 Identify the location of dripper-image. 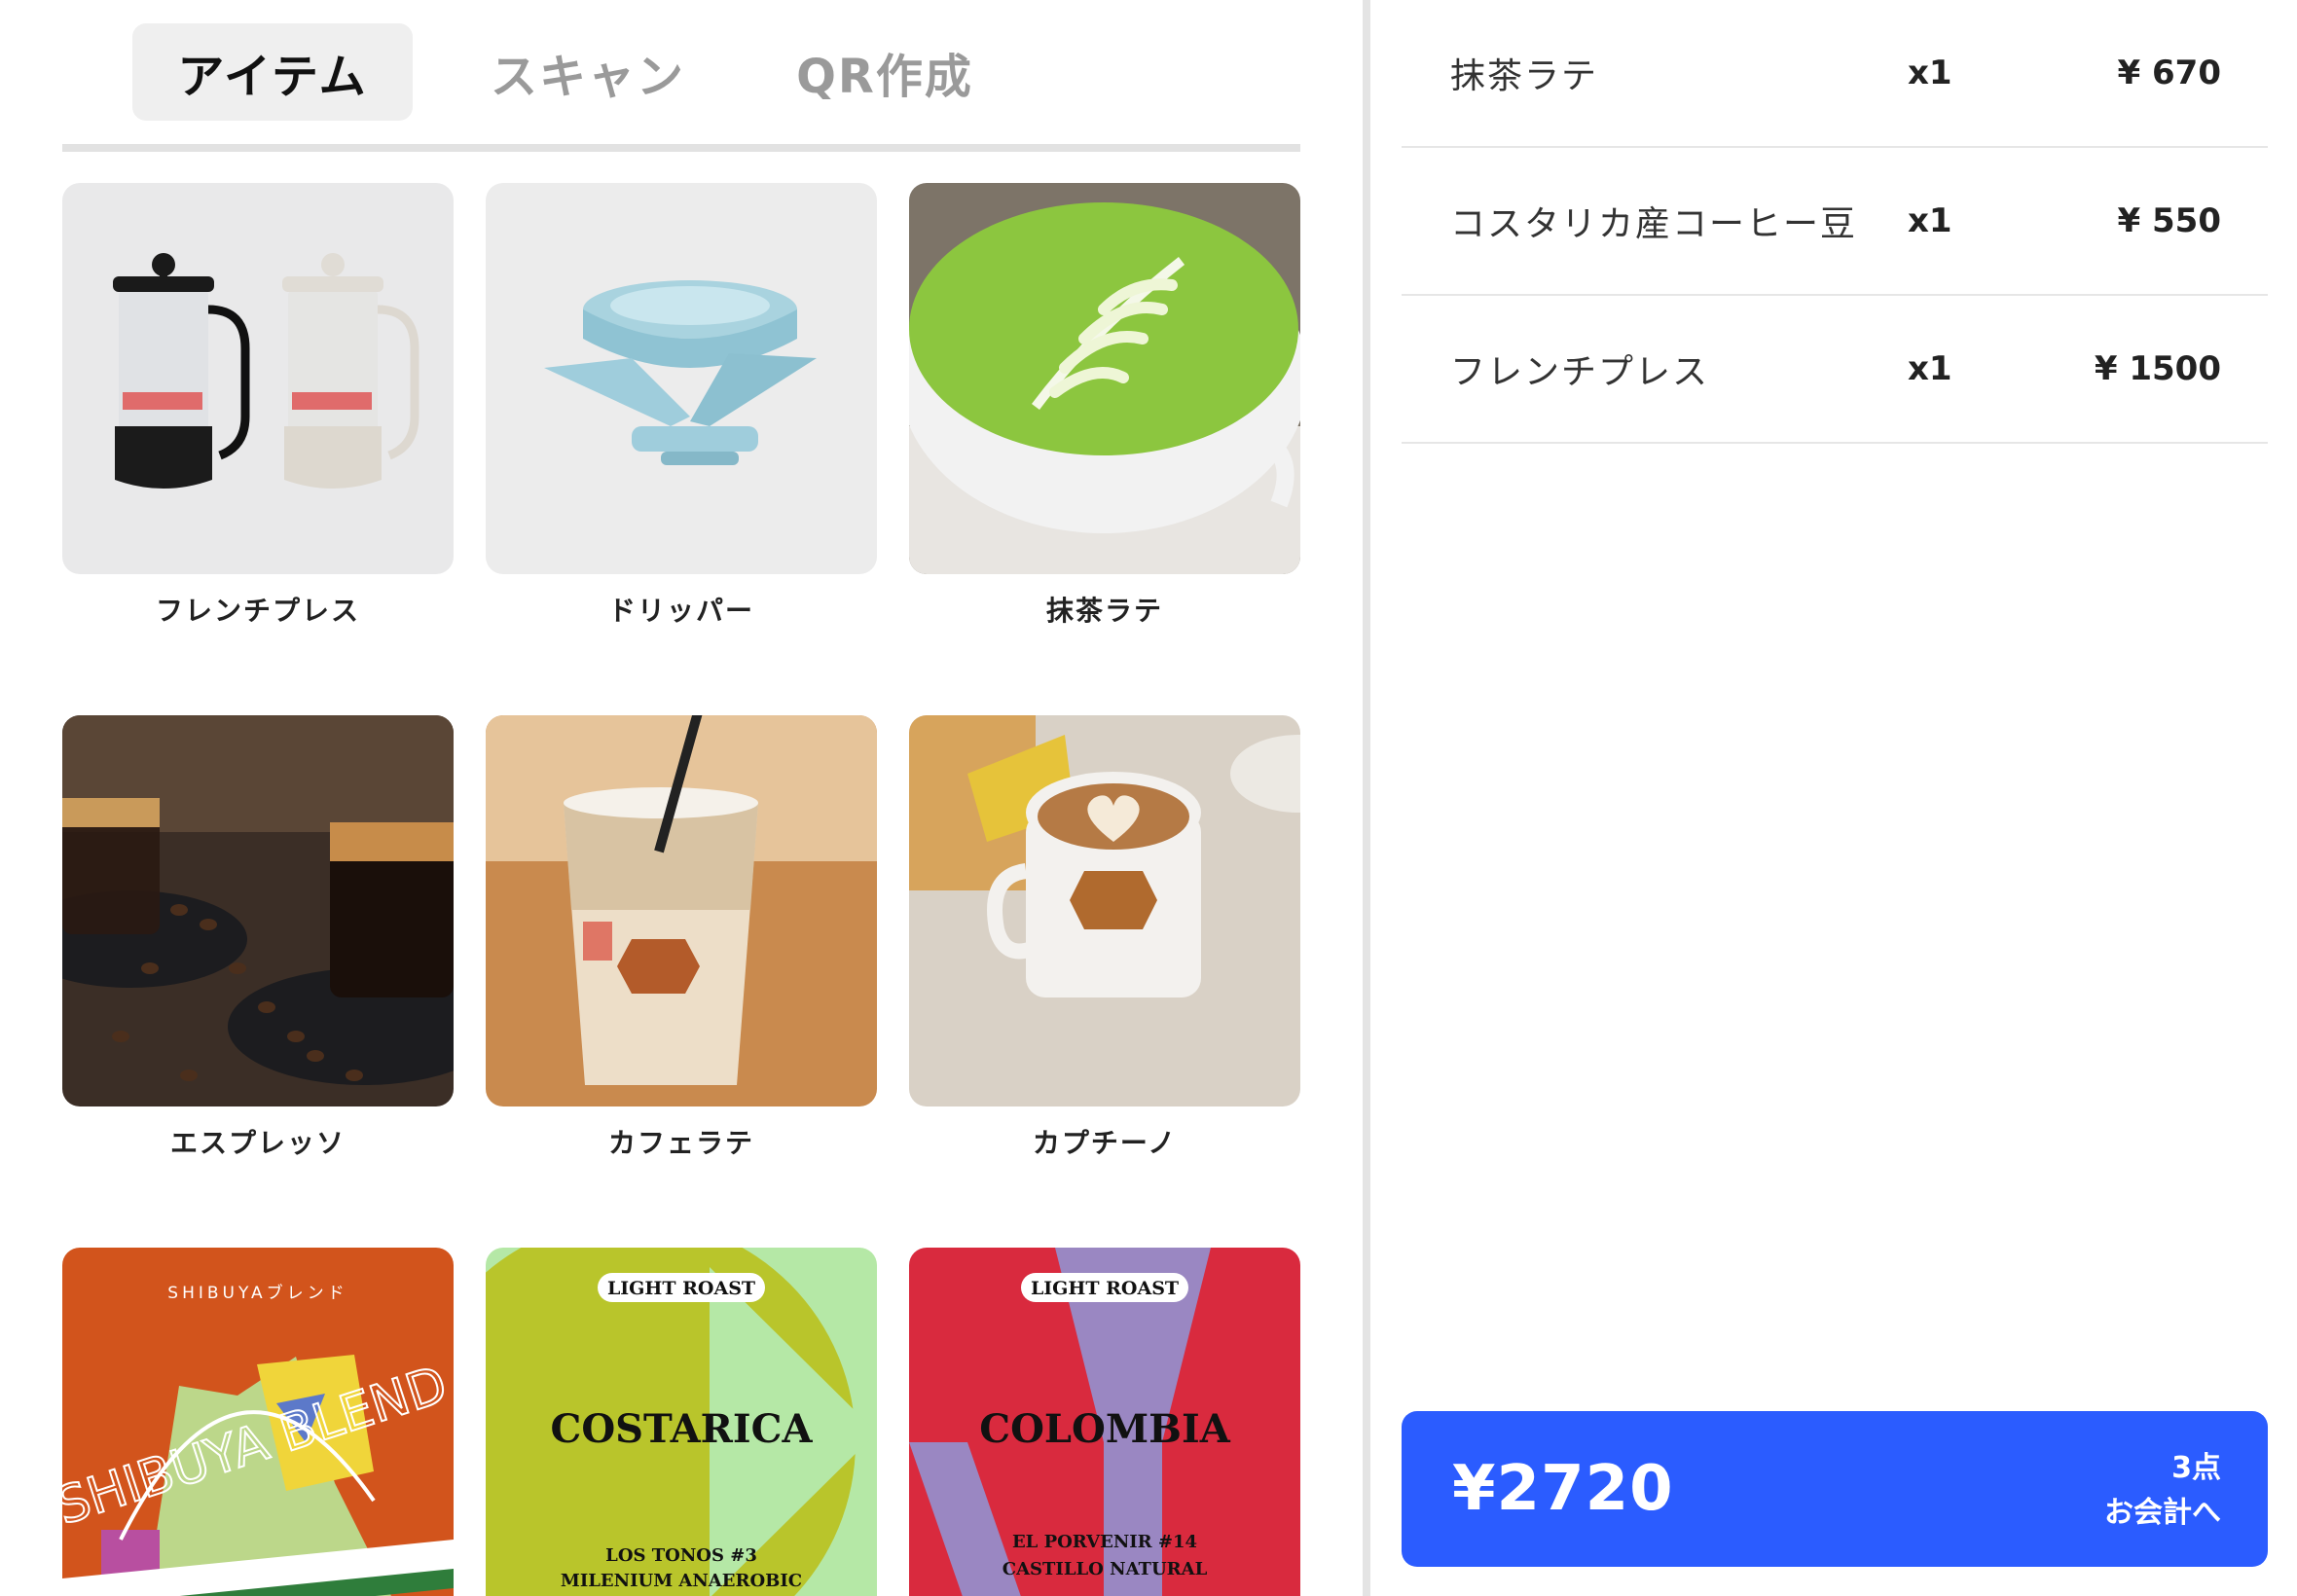
(681, 379).